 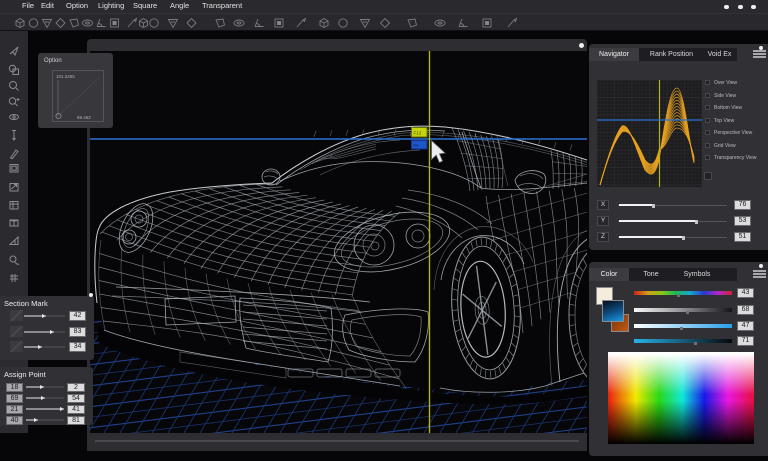 I want to click on svg-text: 101.2455, so click(x=65, y=76).